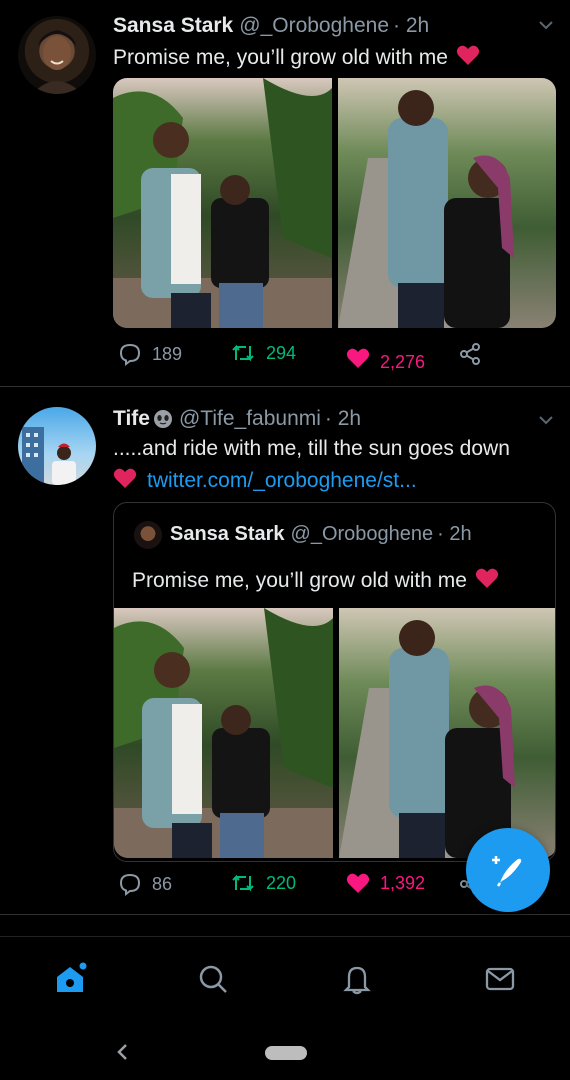 This screenshot has width=570, height=1080. Describe the element at coordinates (145, 884) in the screenshot. I see `reply-button: 86` at that location.